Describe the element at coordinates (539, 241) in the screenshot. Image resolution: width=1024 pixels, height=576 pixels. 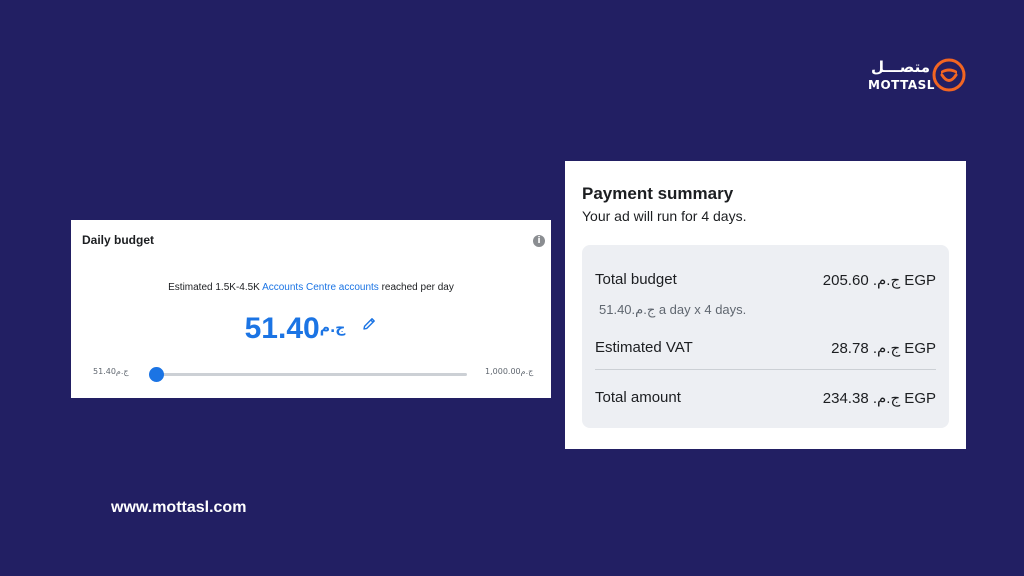
I see `info-icon: i` at that location.